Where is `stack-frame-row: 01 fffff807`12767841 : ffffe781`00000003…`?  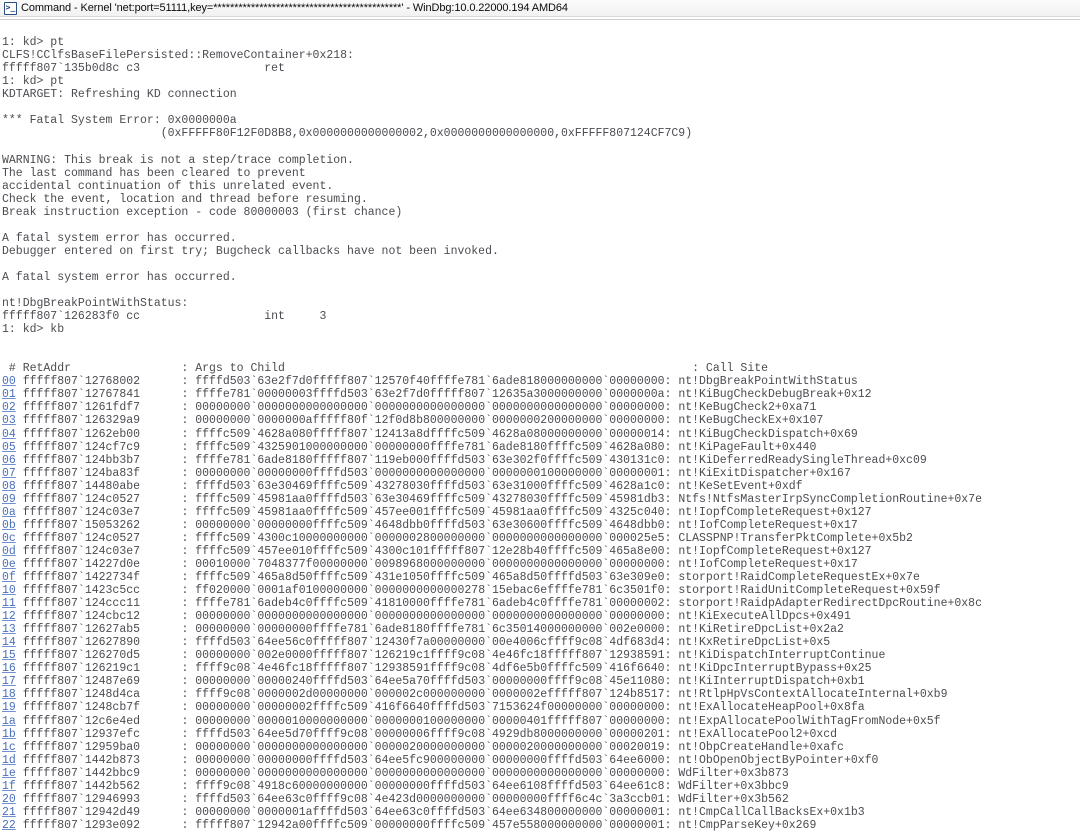 stack-frame-row: 01 fffff807`12767841 : ffffe781`00000003… is located at coordinates (541, 394).